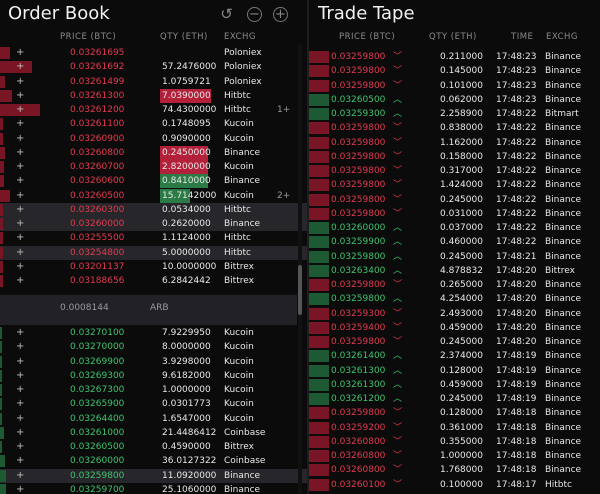  What do you see at coordinates (454, 428) in the screenshot?
I see `trade-row: 0.03259200 ﹀ 0.361000 17:48:18 Binance` at bounding box center [454, 428].